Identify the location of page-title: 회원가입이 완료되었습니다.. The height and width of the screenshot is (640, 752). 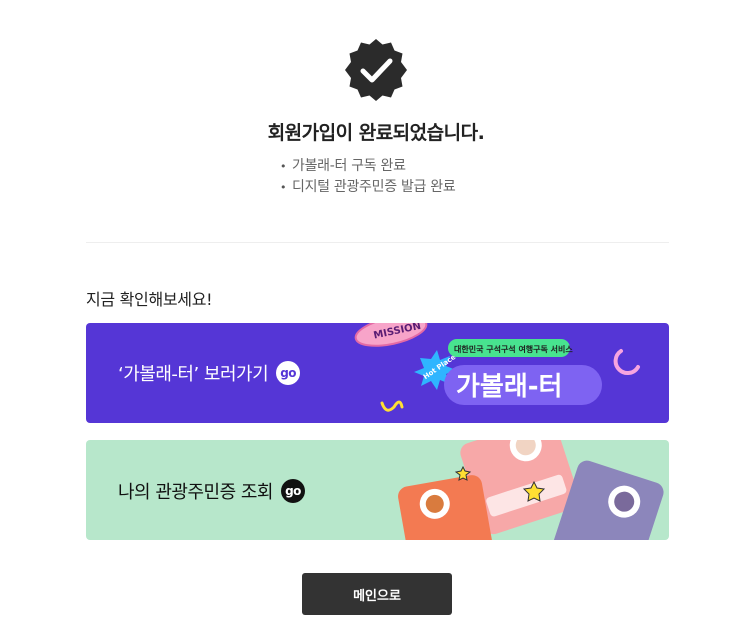
(376, 133).